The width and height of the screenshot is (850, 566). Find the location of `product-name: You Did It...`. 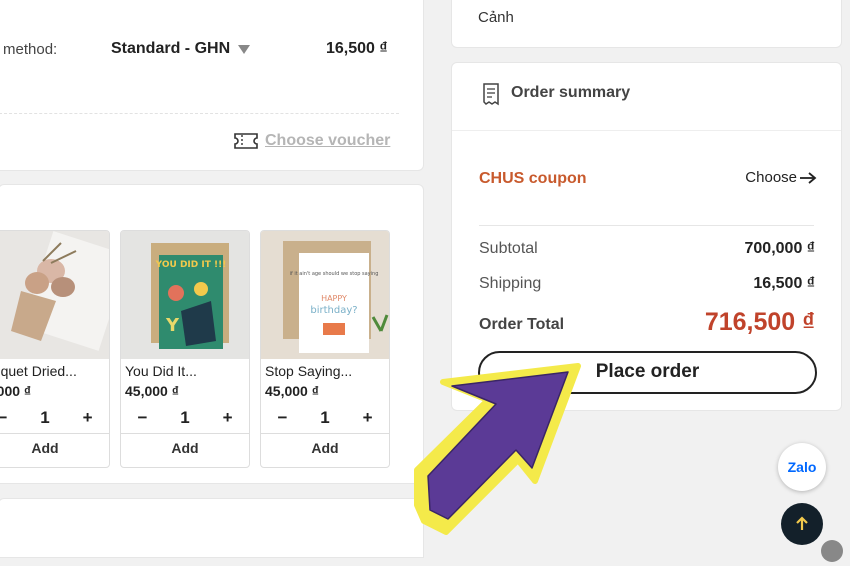

product-name: You Did It... is located at coordinates (161, 371).